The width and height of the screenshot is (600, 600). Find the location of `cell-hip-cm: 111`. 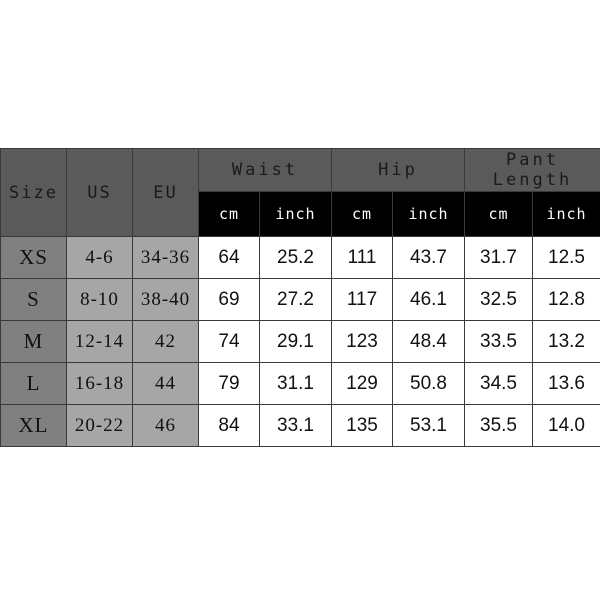

cell-hip-cm: 111 is located at coordinates (362, 257).